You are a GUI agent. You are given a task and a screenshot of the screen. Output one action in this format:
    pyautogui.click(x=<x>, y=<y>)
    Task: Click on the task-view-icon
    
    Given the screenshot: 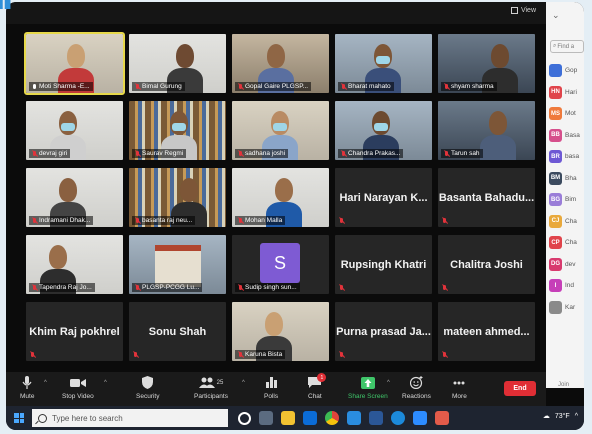 What is the action you would take?
    pyautogui.click(x=266, y=418)
    